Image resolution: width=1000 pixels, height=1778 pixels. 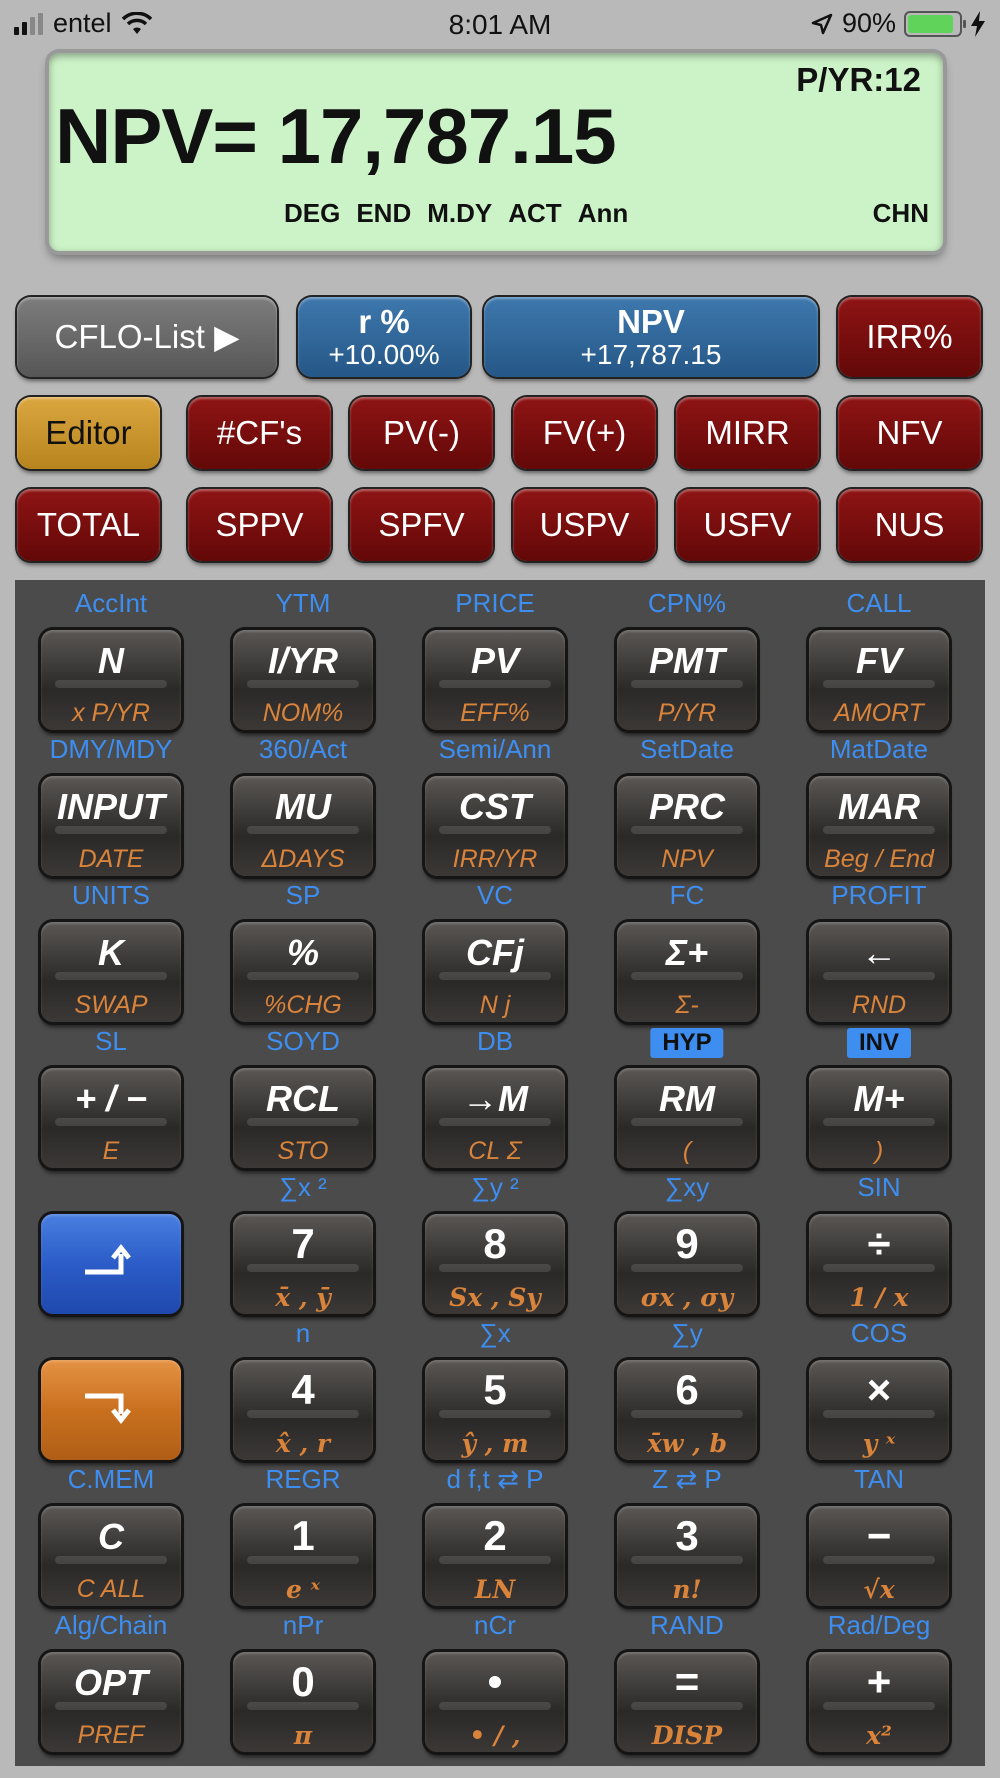 What do you see at coordinates (111, 1005) in the screenshot?
I see `key-secondary-label: SWAP` at bounding box center [111, 1005].